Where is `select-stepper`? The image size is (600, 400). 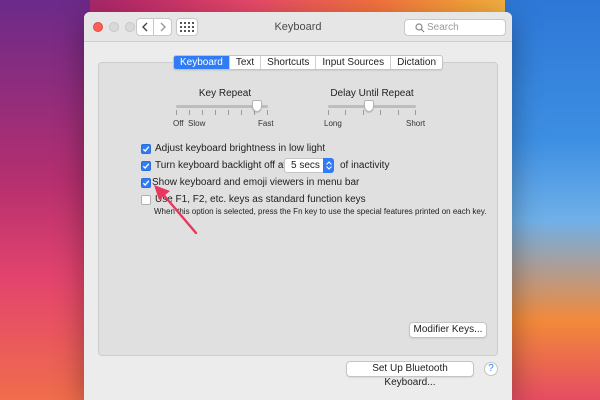
select-stepper is located at coordinates (328, 165).